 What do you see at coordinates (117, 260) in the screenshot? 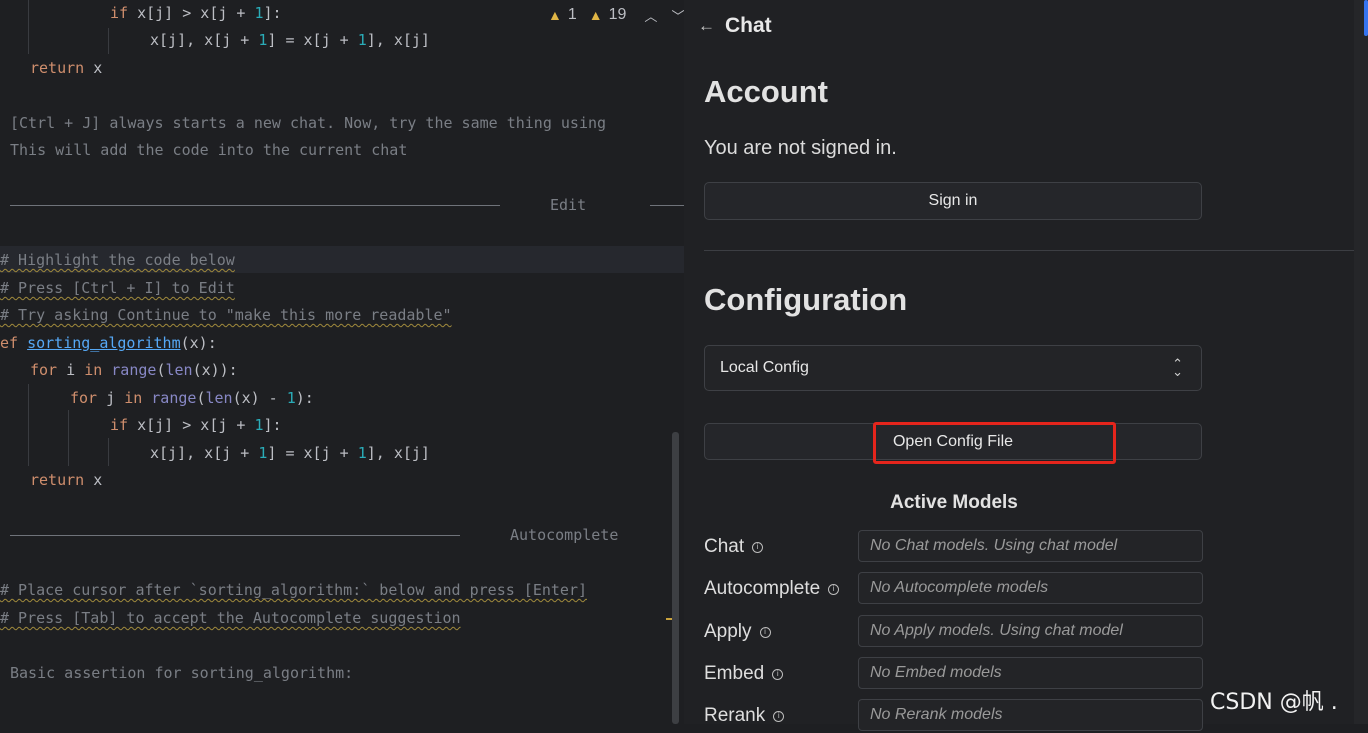
I see `comment-line: # Highlight the code below` at bounding box center [117, 260].